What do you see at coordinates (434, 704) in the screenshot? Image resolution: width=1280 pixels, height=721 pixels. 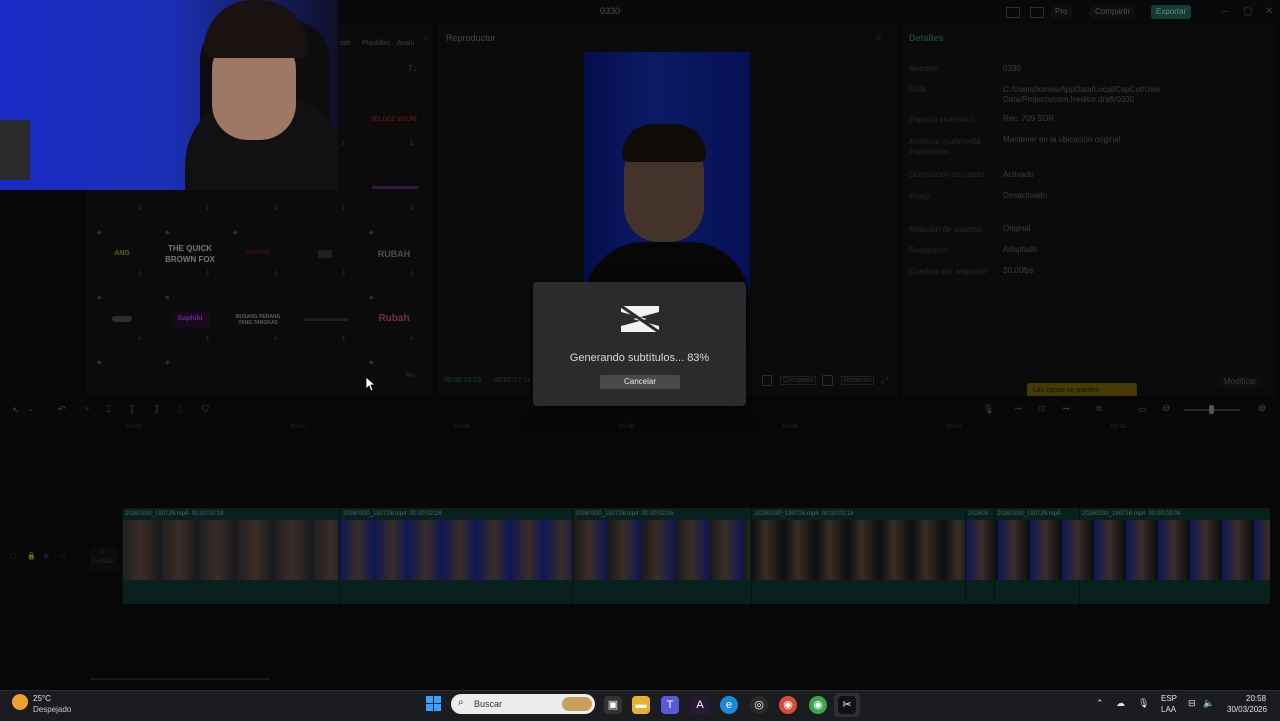 I see `windows-start-icon` at bounding box center [434, 704].